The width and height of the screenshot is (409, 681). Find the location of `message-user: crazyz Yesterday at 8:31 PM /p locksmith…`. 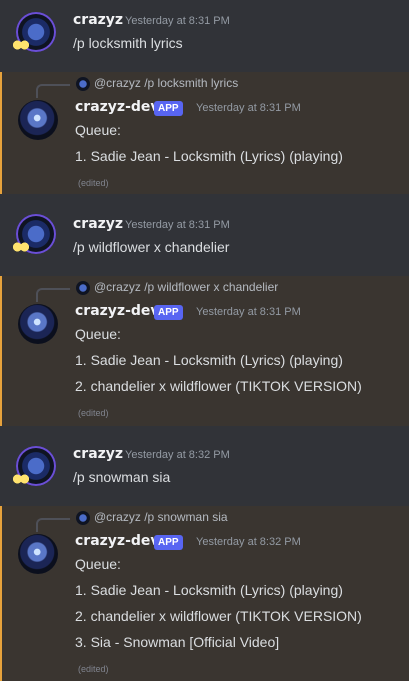

message-user: crazyz Yesterday at 8:31 PM /p locksmith… is located at coordinates (204, 33).